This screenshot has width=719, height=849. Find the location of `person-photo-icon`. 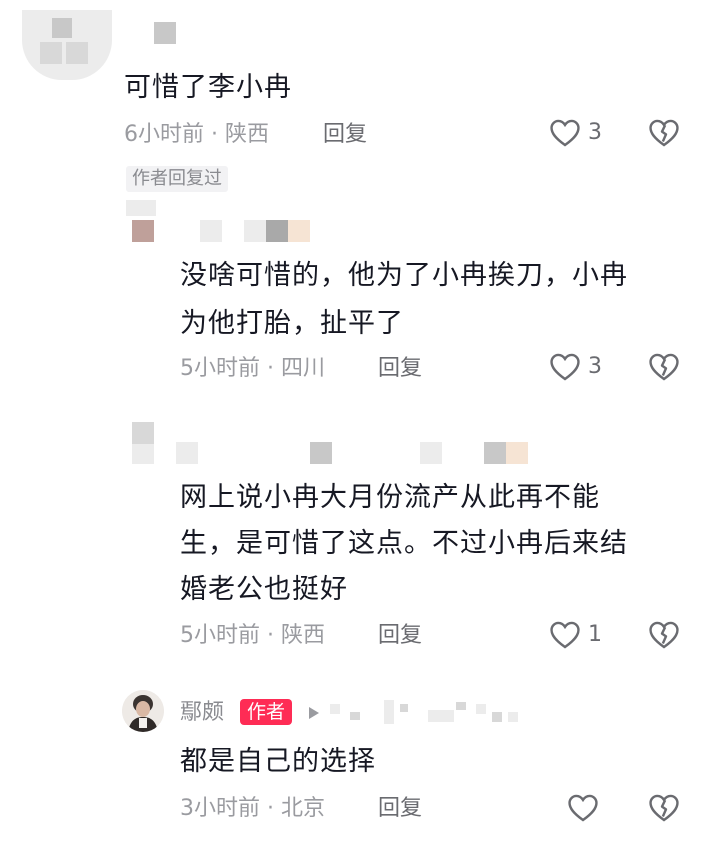

person-photo-icon is located at coordinates (143, 711).